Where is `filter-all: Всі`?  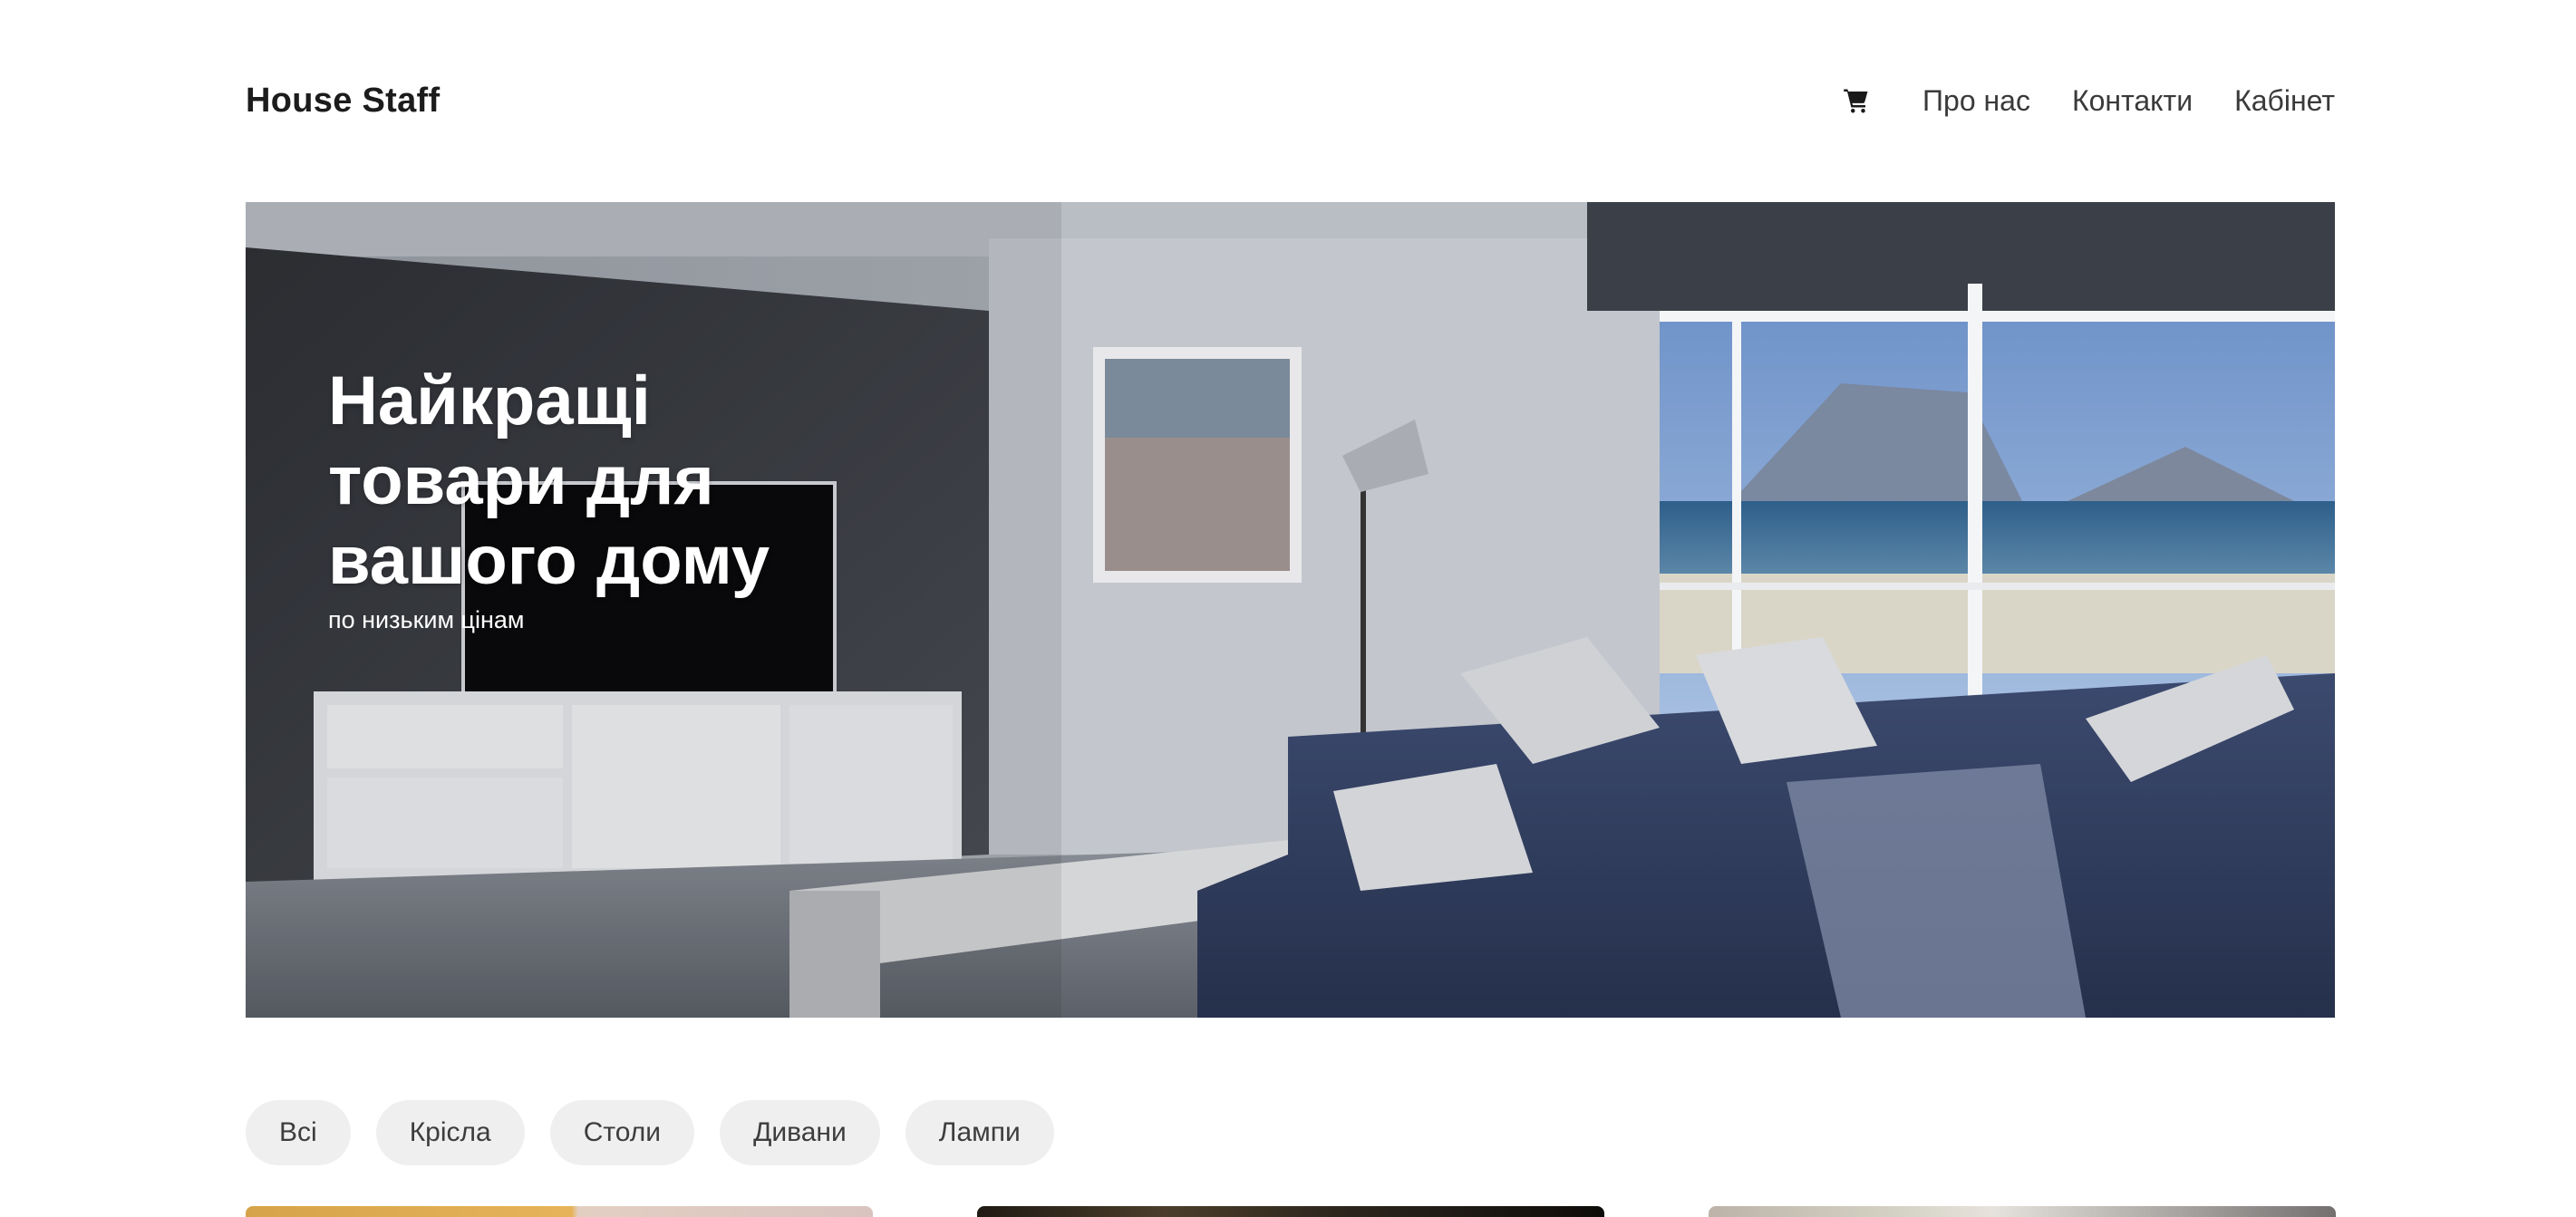 filter-all: Всі is located at coordinates (298, 1132).